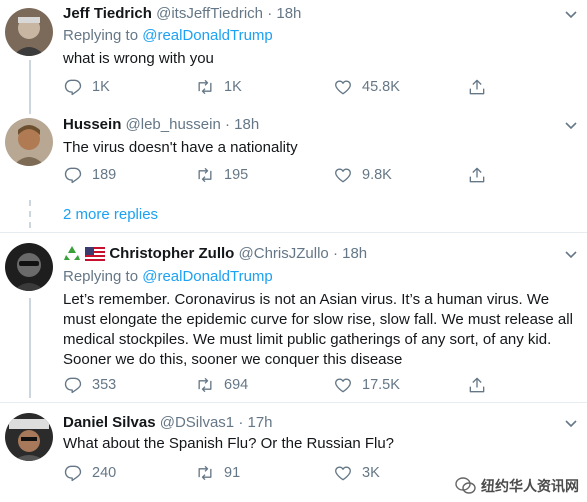  I want to click on recycle-icon, so click(72, 253).